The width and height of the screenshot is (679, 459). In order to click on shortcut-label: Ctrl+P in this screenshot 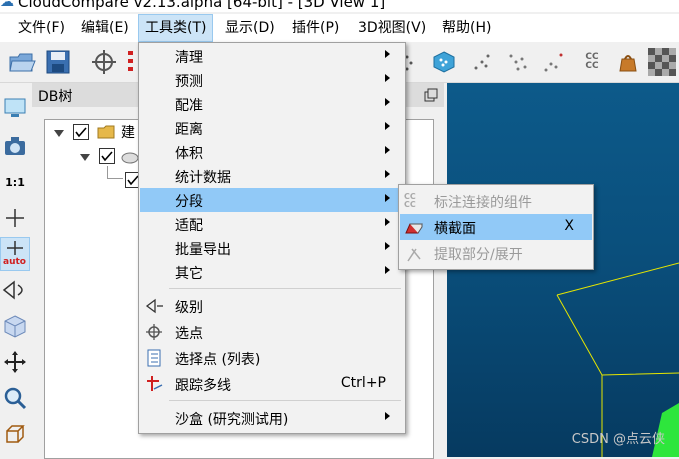, I will do `click(363, 383)`.